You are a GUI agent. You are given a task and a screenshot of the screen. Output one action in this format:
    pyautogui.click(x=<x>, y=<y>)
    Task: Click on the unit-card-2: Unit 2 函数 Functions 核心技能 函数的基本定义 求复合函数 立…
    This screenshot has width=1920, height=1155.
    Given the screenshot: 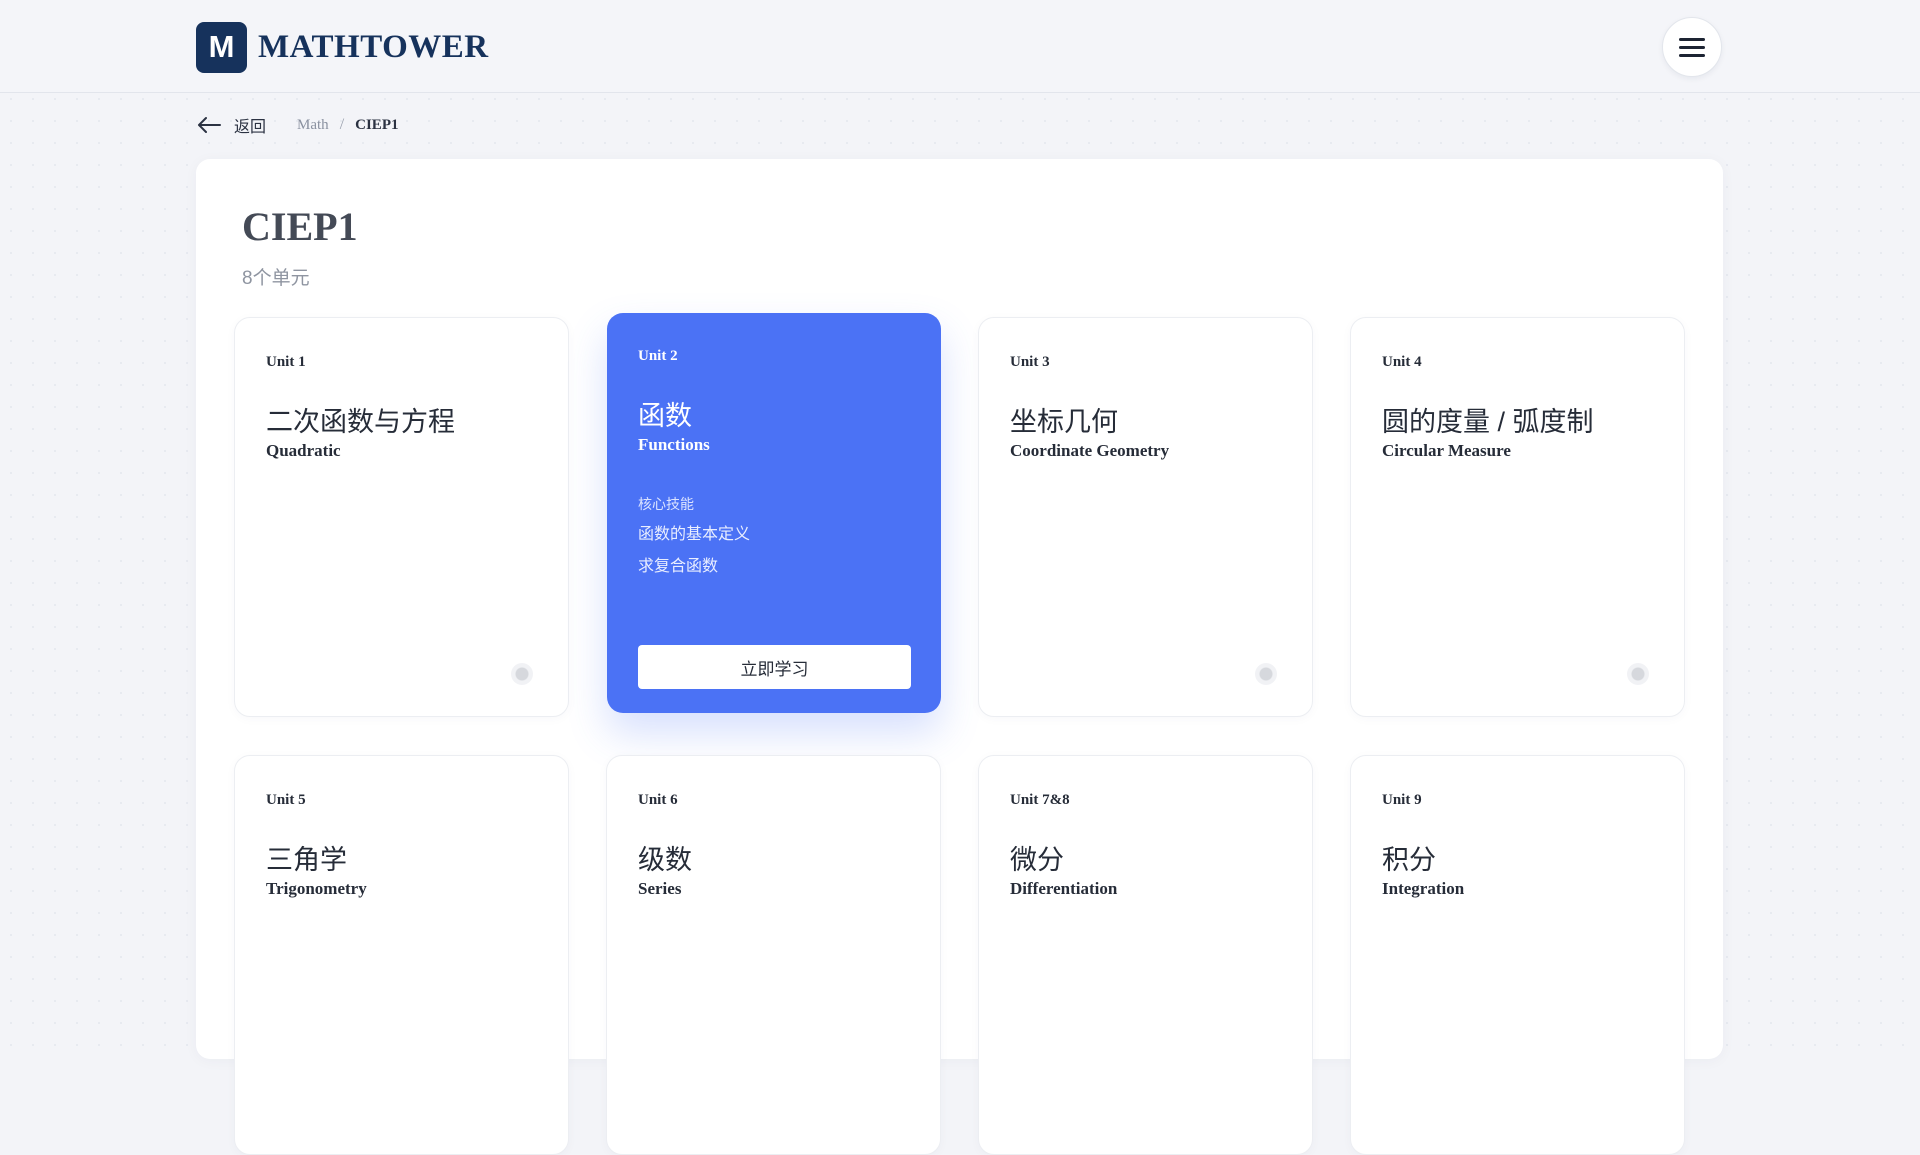 What is the action you would take?
    pyautogui.click(x=774, y=513)
    